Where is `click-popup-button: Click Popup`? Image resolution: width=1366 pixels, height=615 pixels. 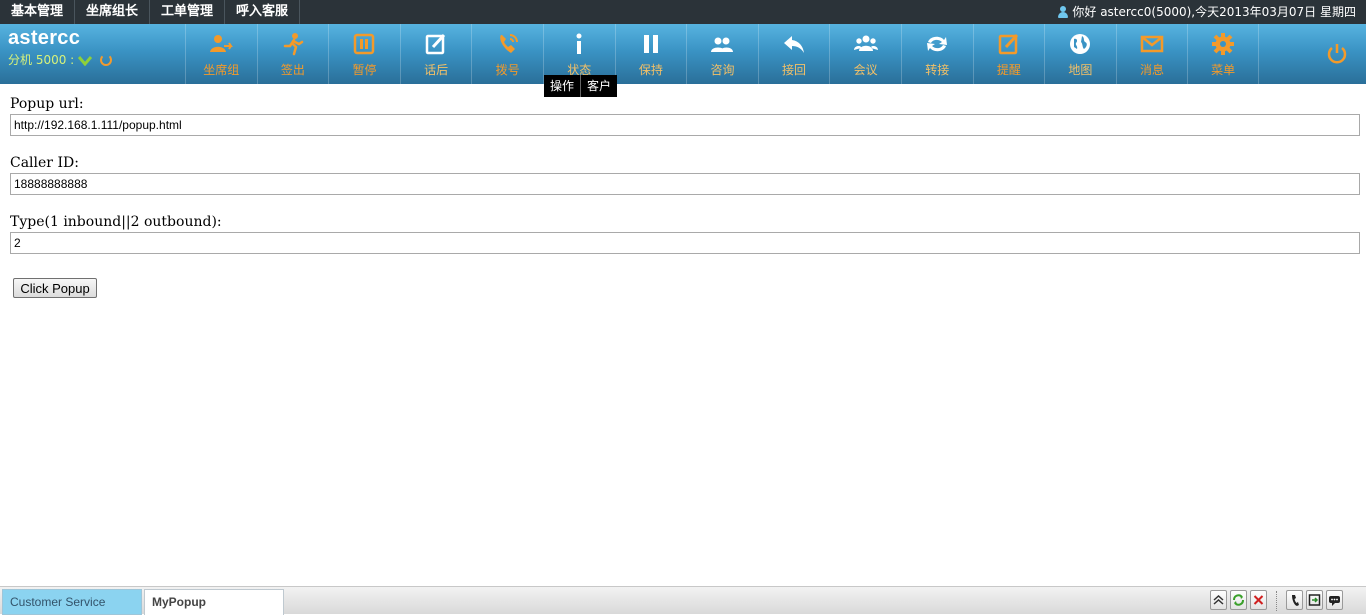
click-popup-button: Click Popup is located at coordinates (55, 288).